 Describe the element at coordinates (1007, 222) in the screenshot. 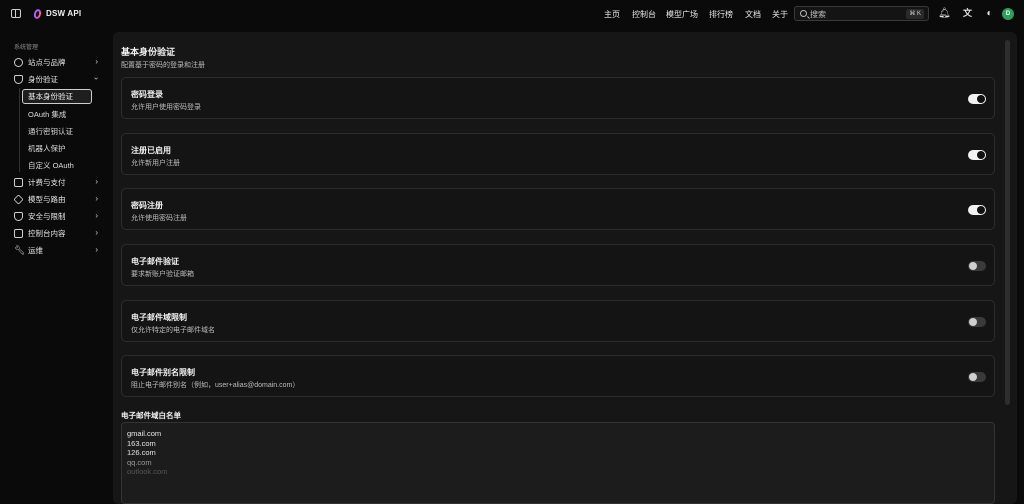

I see `scrollbar` at that location.